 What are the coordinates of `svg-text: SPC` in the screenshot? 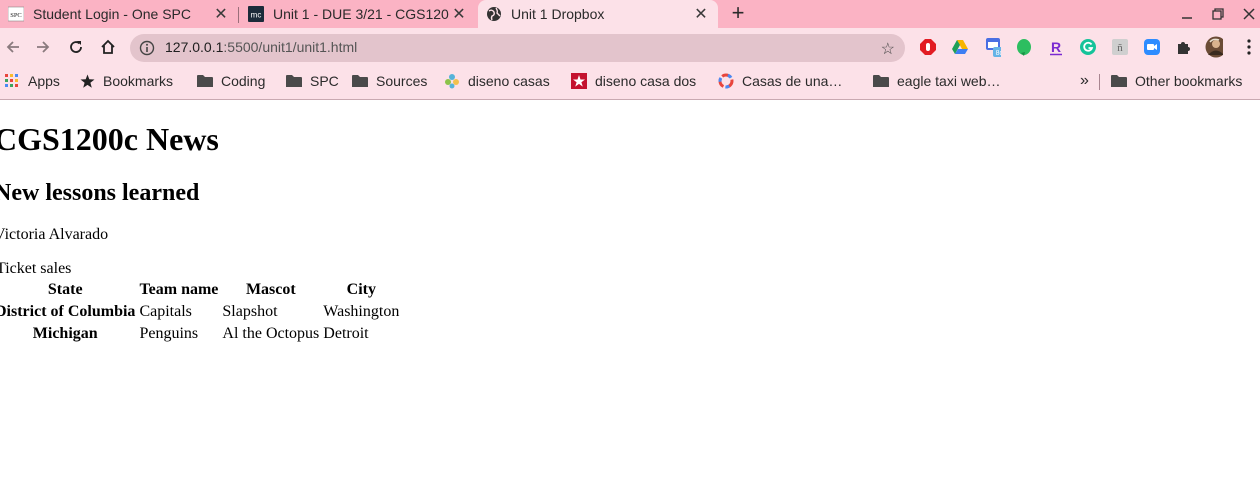 It's located at (16, 15).